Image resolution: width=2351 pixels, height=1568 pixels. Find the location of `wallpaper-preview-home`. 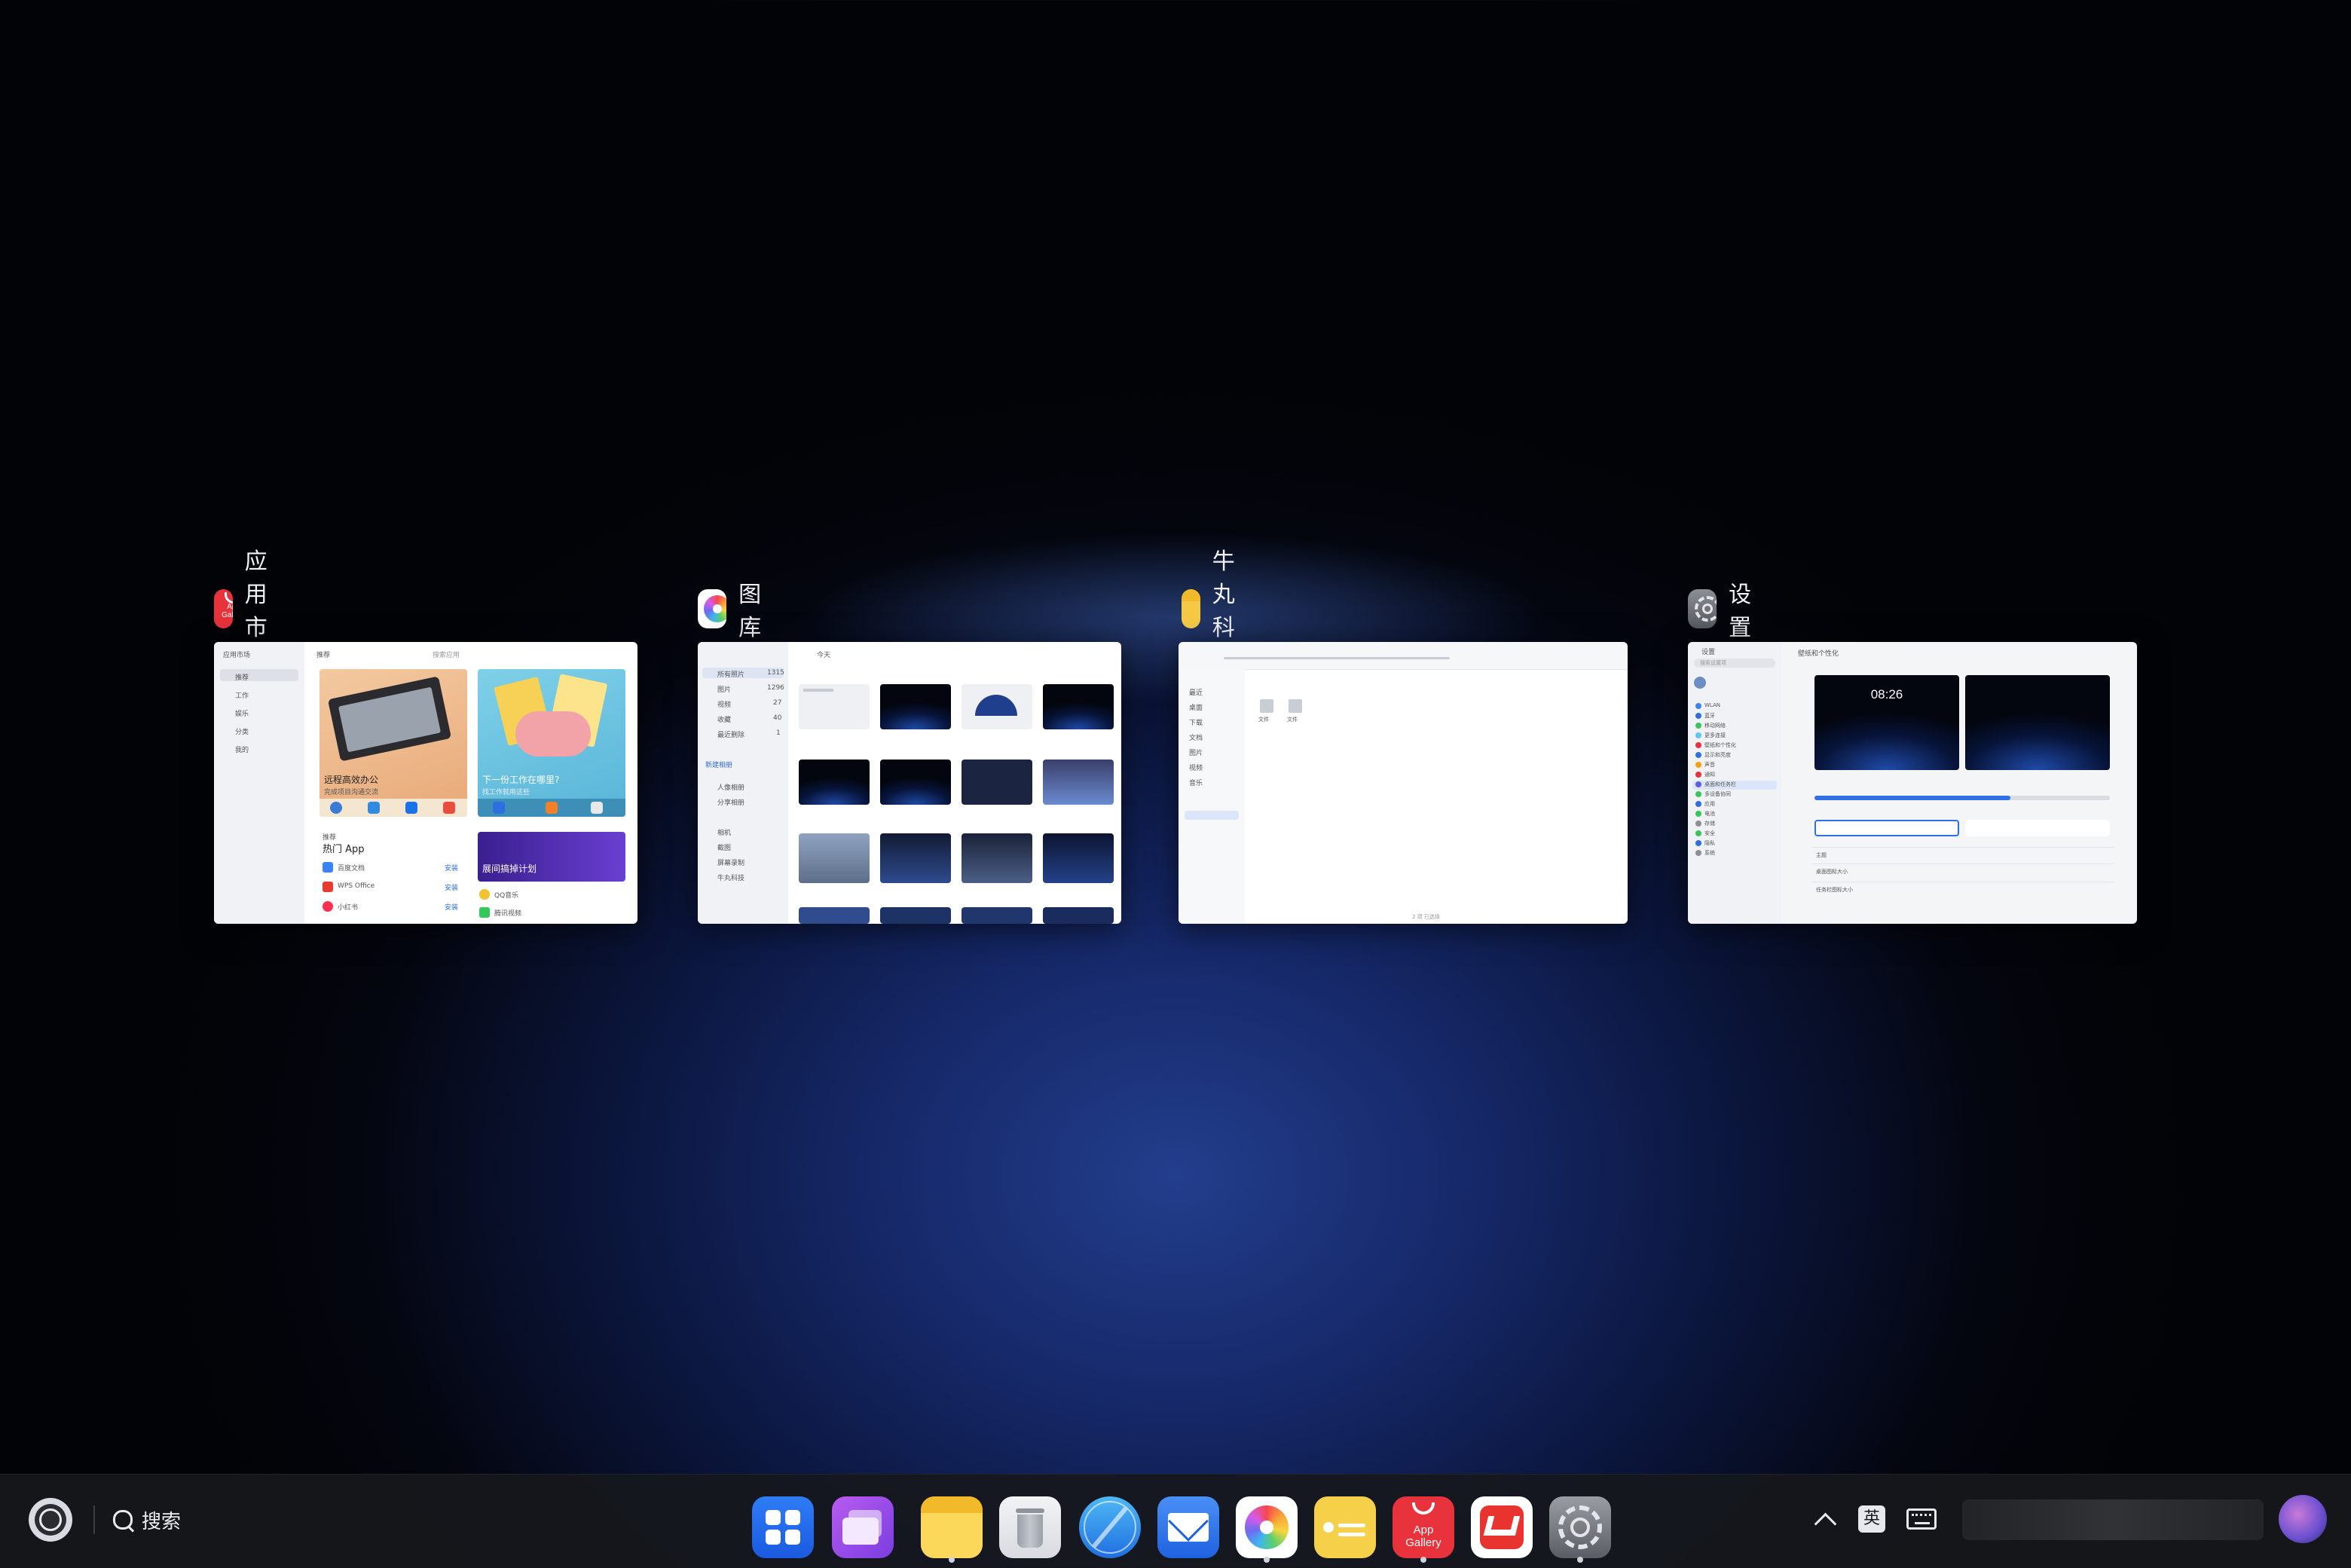

wallpaper-preview-home is located at coordinates (2037, 722).